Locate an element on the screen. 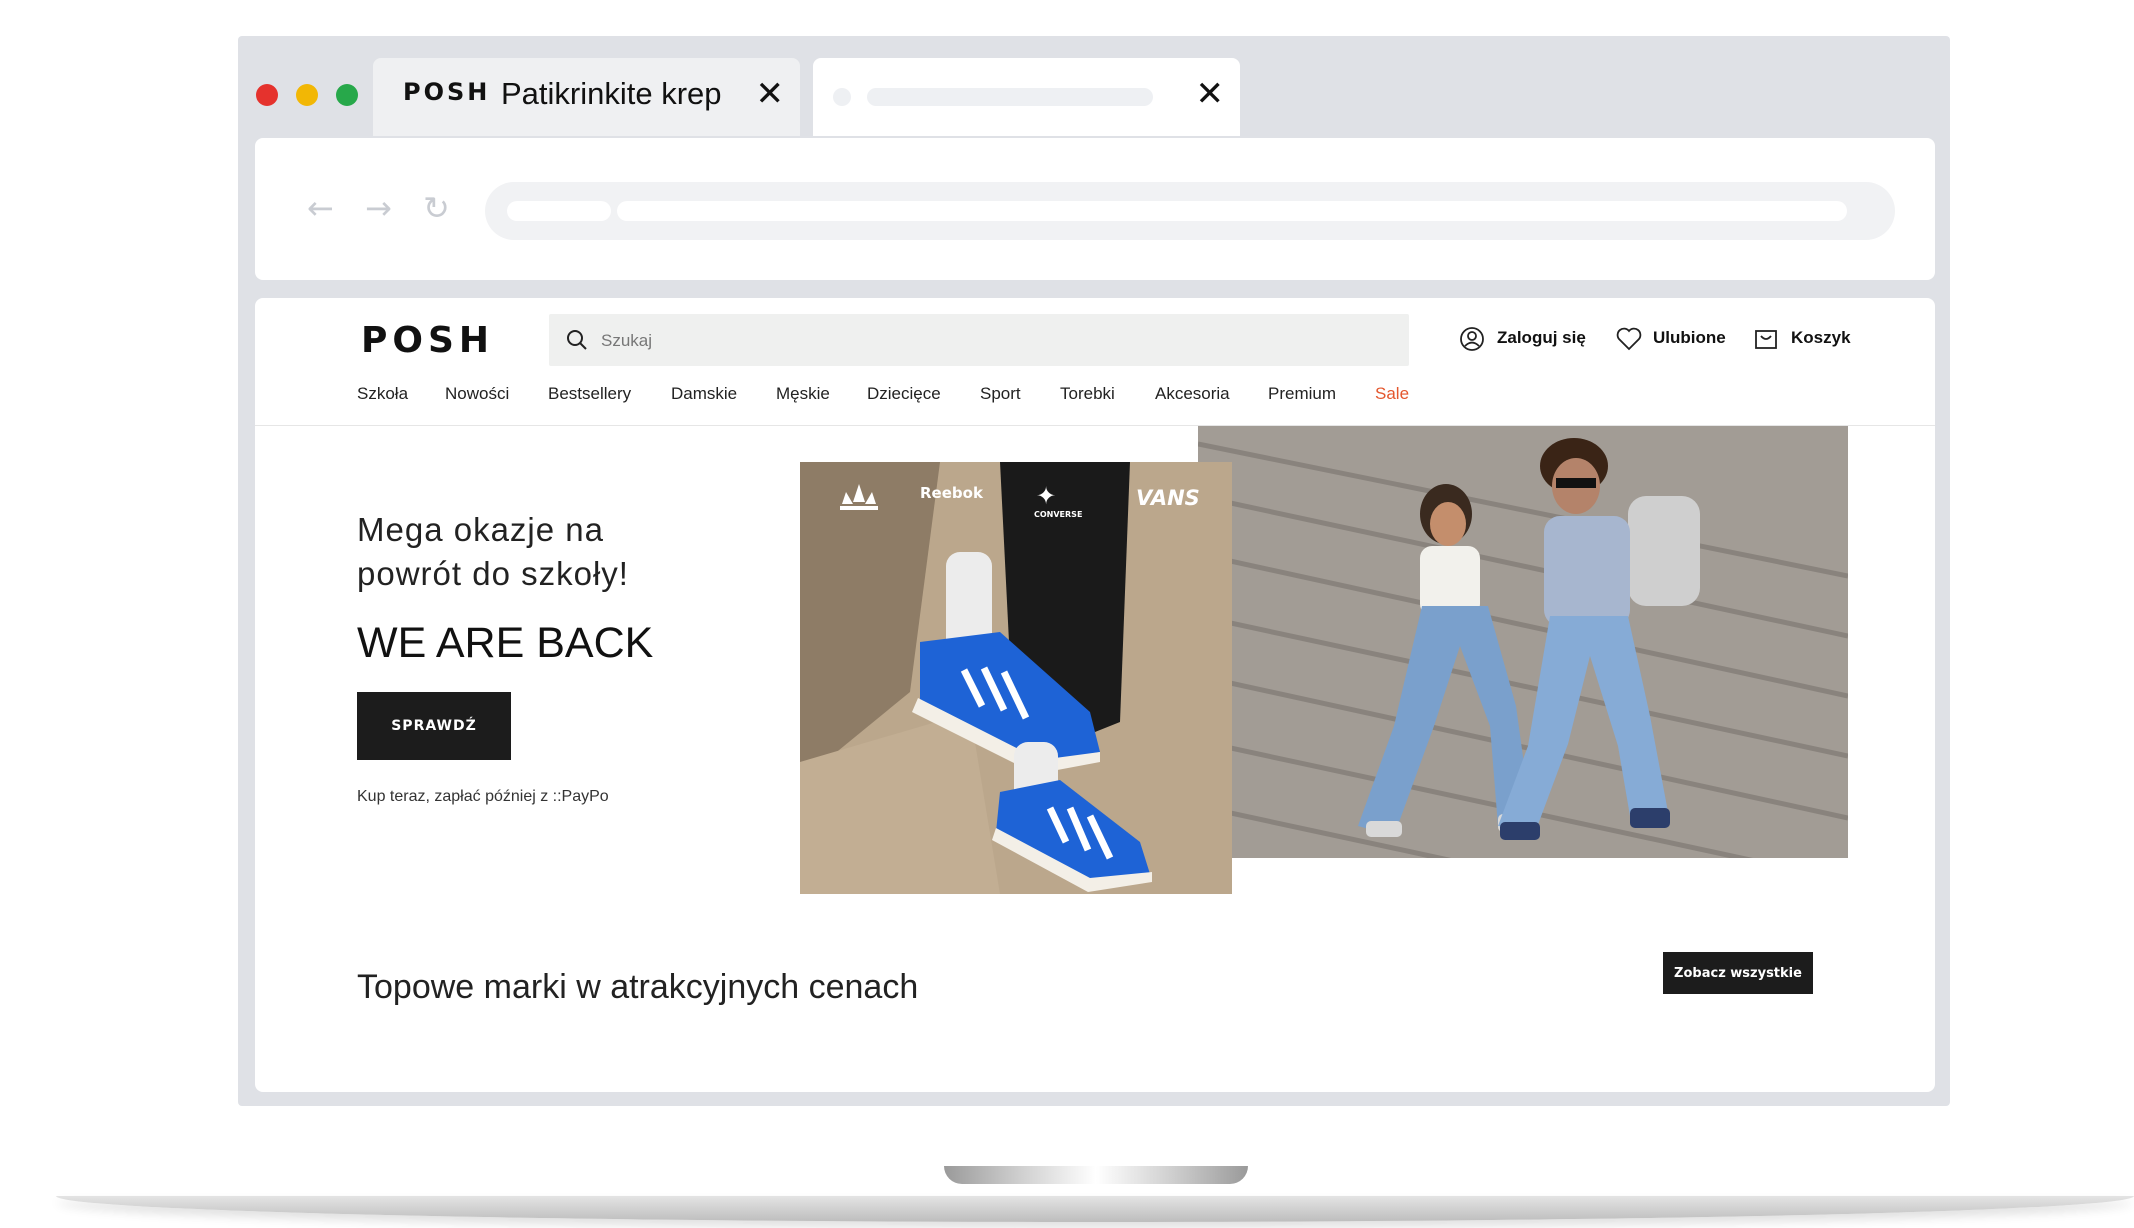 Image resolution: width=2134 pixels, height=1228 pixels. nav-item-szkola: Szkoła is located at coordinates (382, 394).